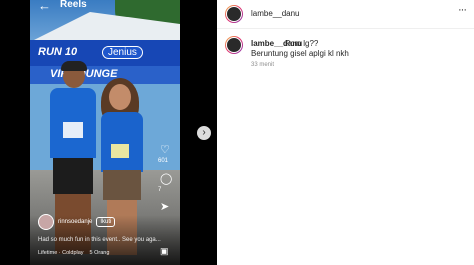 Image resolution: width=474 pixels, height=265 pixels. Describe the element at coordinates (120, 97) in the screenshot. I see `woman-face` at that location.